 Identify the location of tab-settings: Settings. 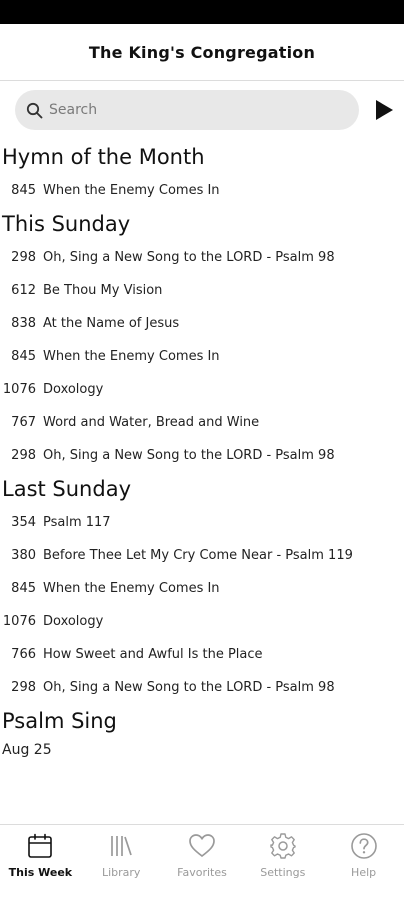
(282, 862).